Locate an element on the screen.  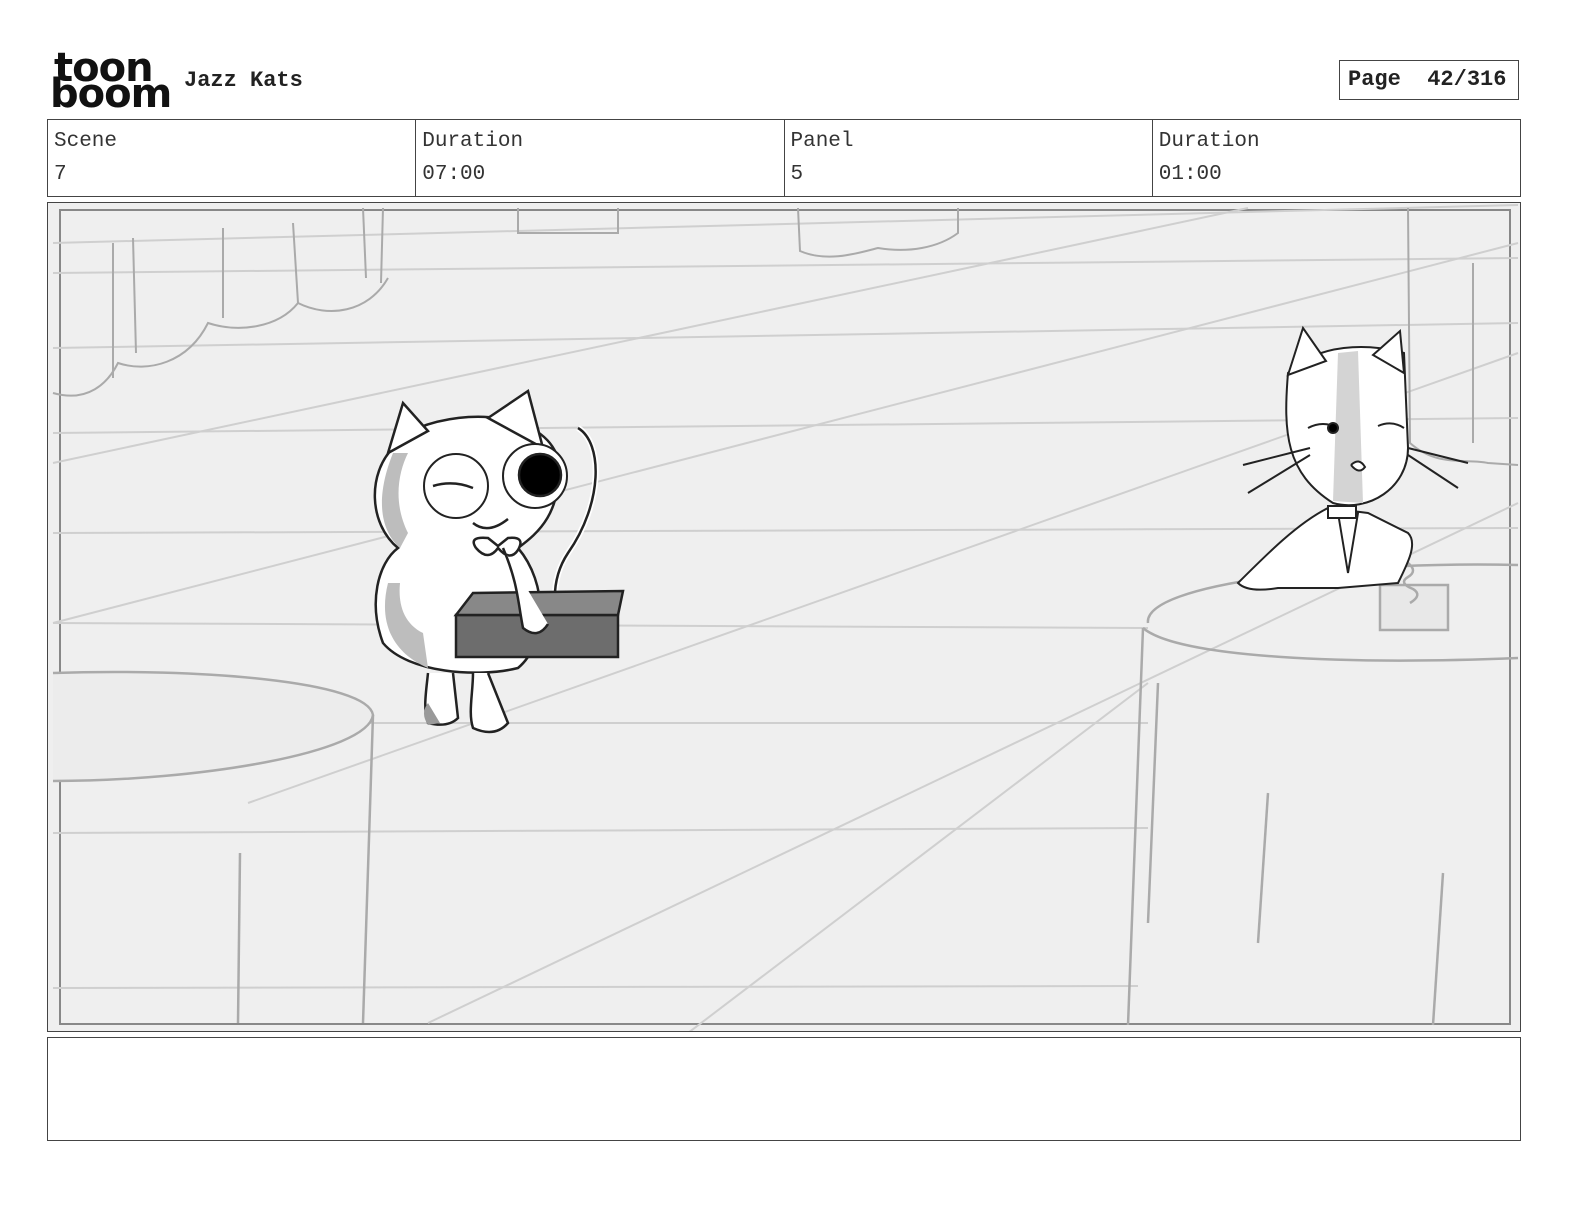
scene-cell: Scene 7 is located at coordinates (232, 158).